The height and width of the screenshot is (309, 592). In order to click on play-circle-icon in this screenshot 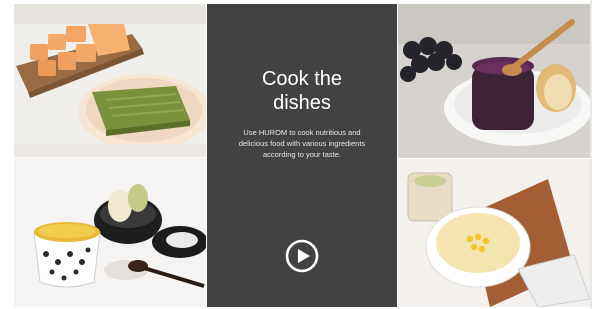, I will do `click(302, 256)`.